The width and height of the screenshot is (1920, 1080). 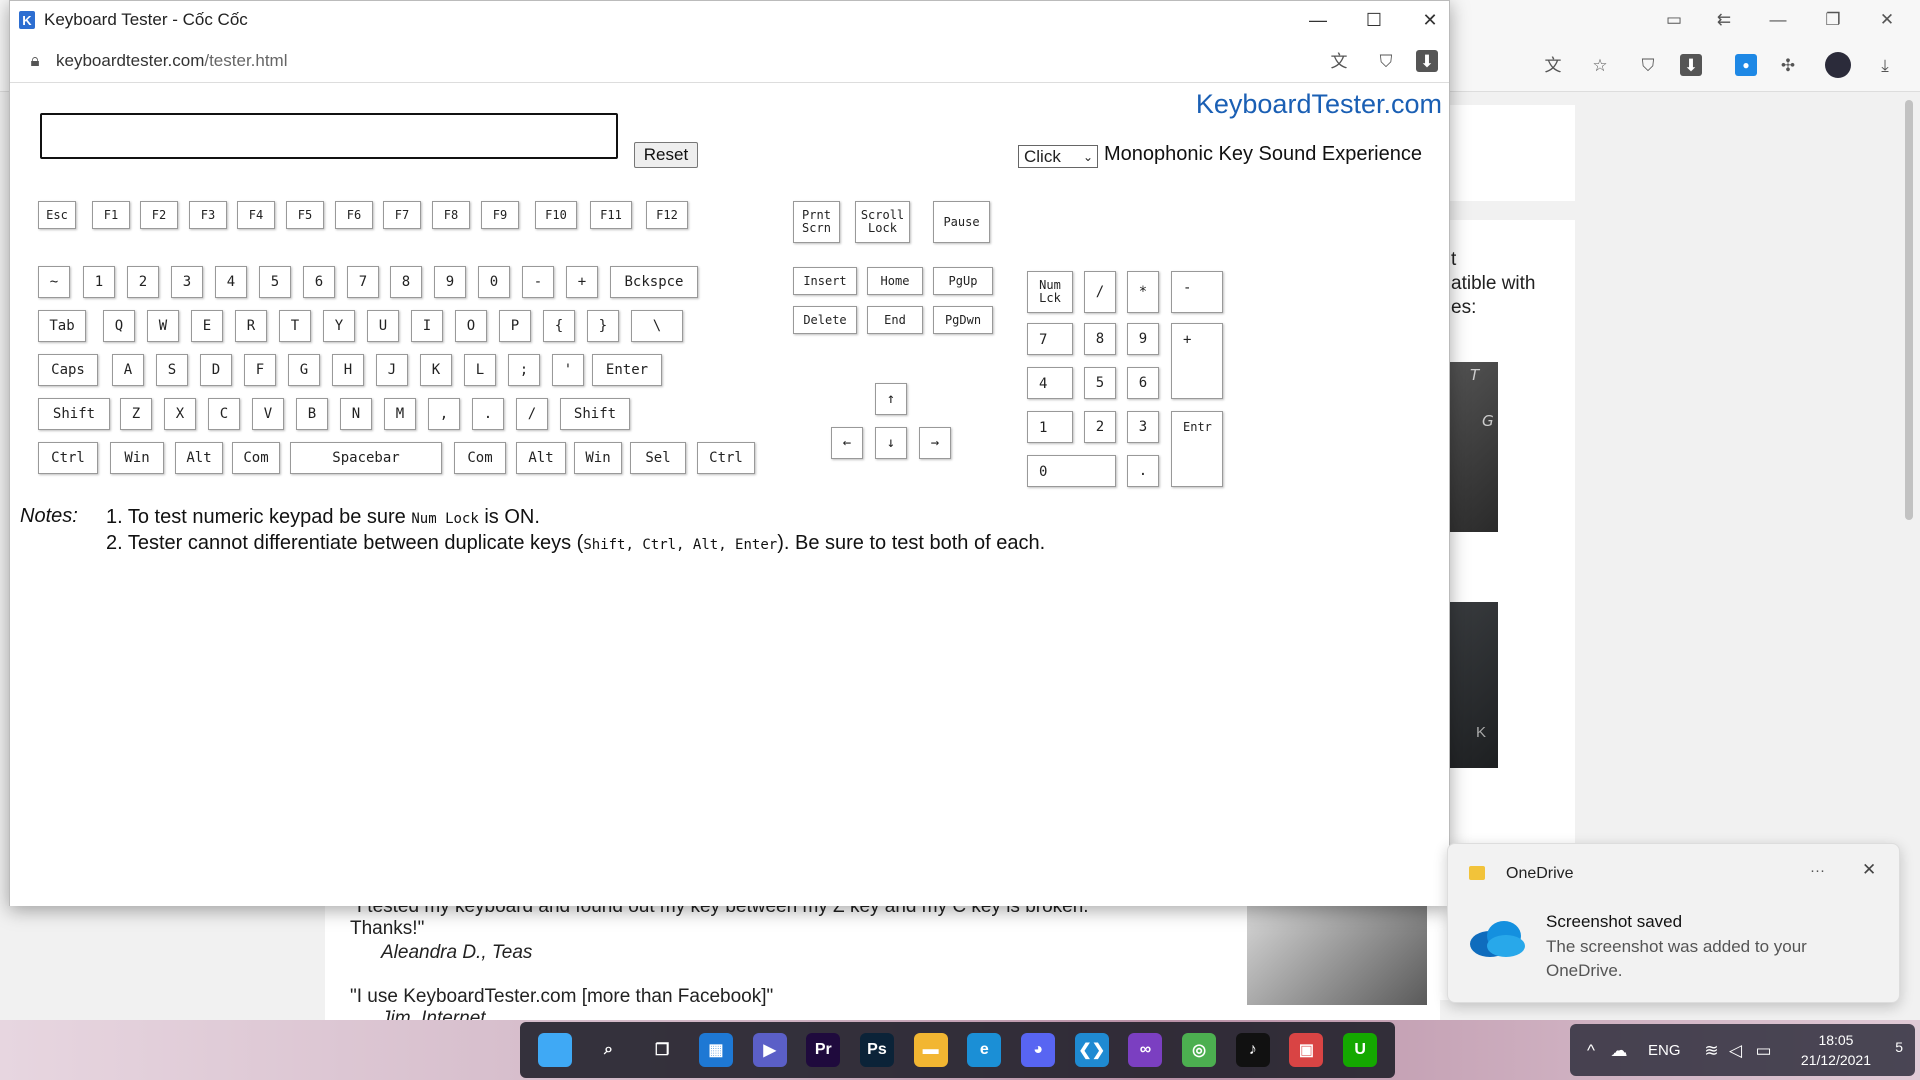 What do you see at coordinates (1724, 19) in the screenshot?
I see `back-arrow-icon: ⇇` at bounding box center [1724, 19].